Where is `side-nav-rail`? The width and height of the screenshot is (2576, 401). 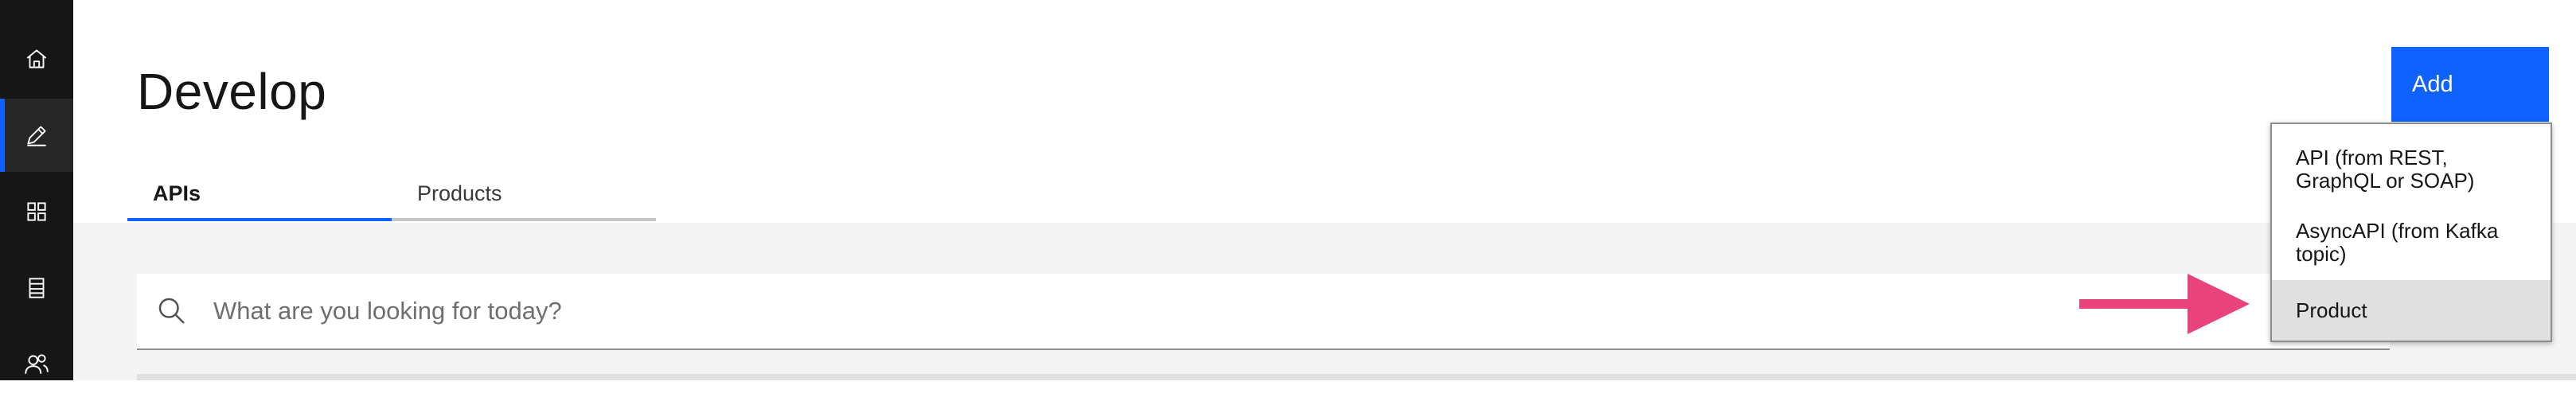
side-nav-rail is located at coordinates (36, 190).